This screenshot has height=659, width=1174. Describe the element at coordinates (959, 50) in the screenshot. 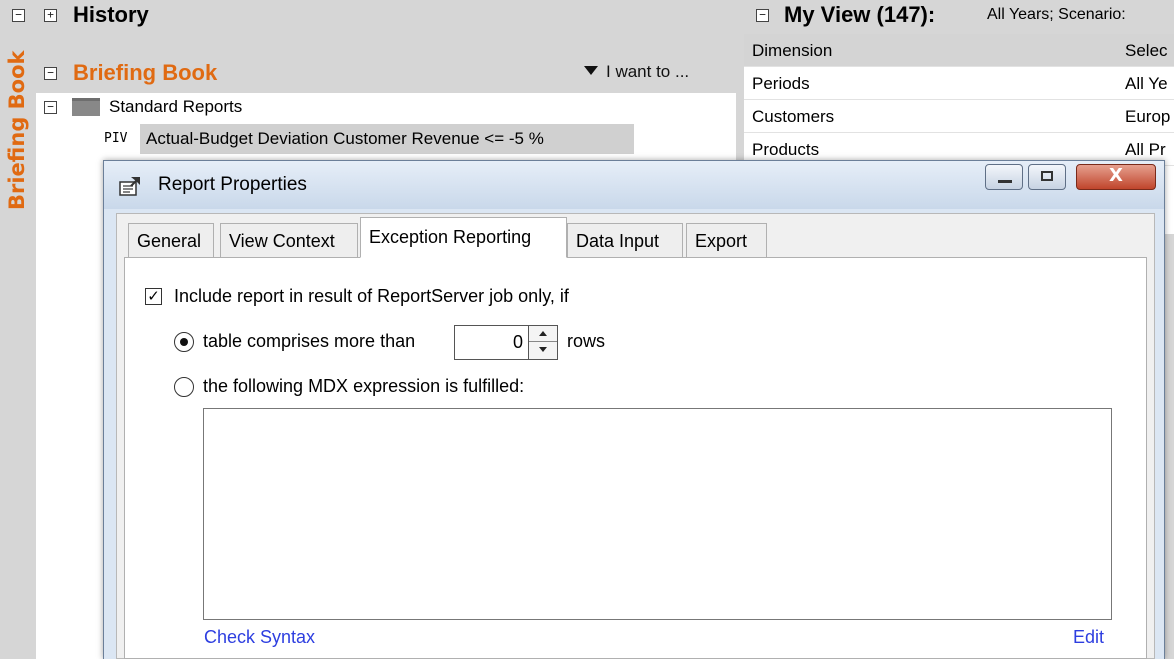

I see `grid-header: Dimension Selec` at that location.